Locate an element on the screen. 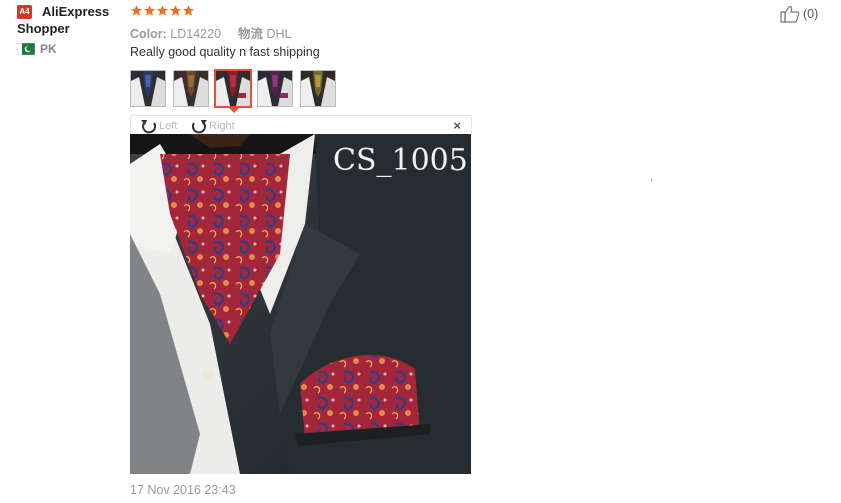  reviewer-name: AliExpress Shopper is located at coordinates (63, 20).